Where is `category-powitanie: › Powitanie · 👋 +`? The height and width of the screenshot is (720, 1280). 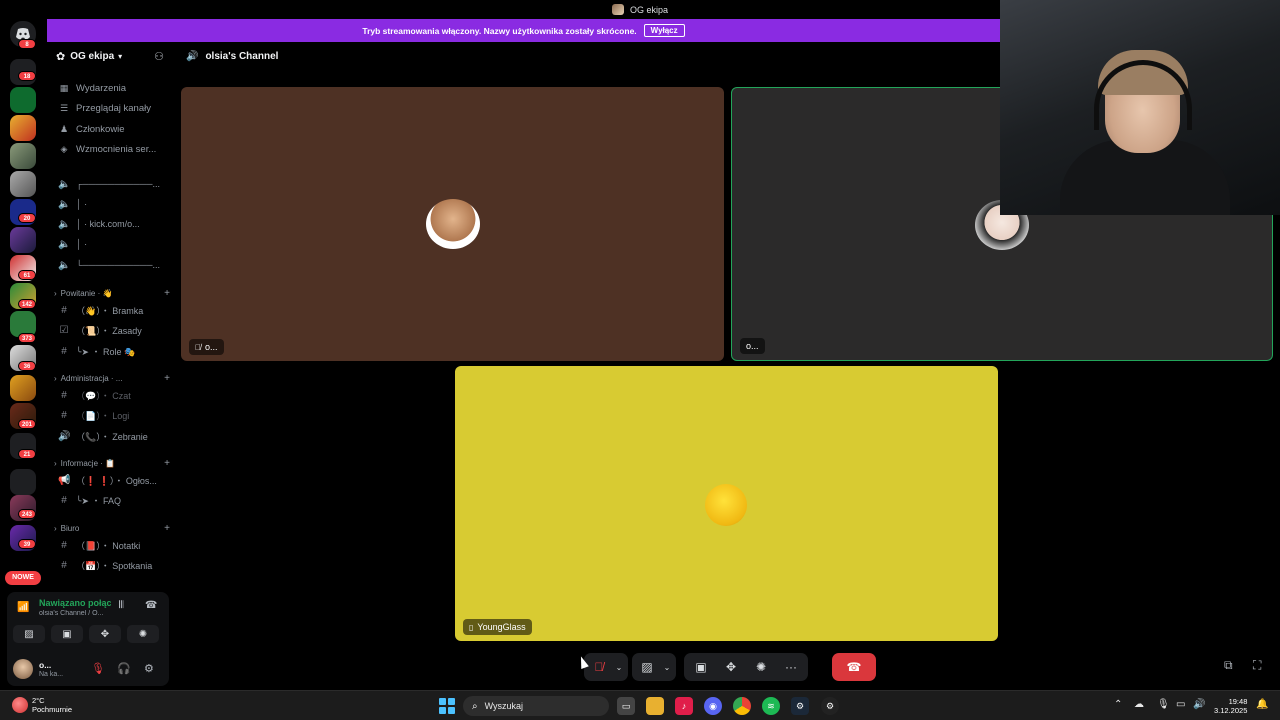 category-powitanie: › Powitanie · 👋 + is located at coordinates (112, 293).